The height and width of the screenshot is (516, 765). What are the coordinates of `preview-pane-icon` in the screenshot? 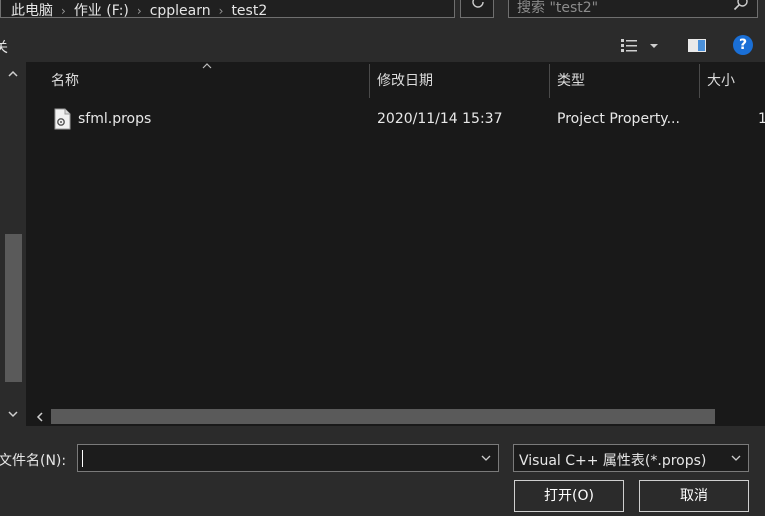 It's located at (697, 45).